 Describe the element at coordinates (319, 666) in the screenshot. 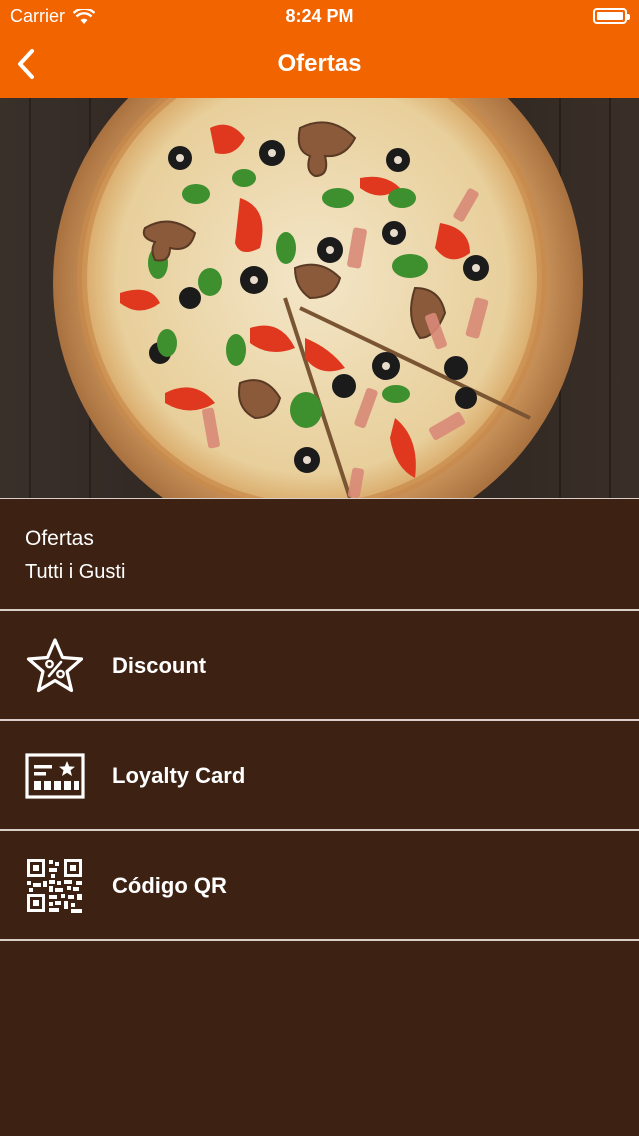

I see `menu-item-discount: Discount` at that location.